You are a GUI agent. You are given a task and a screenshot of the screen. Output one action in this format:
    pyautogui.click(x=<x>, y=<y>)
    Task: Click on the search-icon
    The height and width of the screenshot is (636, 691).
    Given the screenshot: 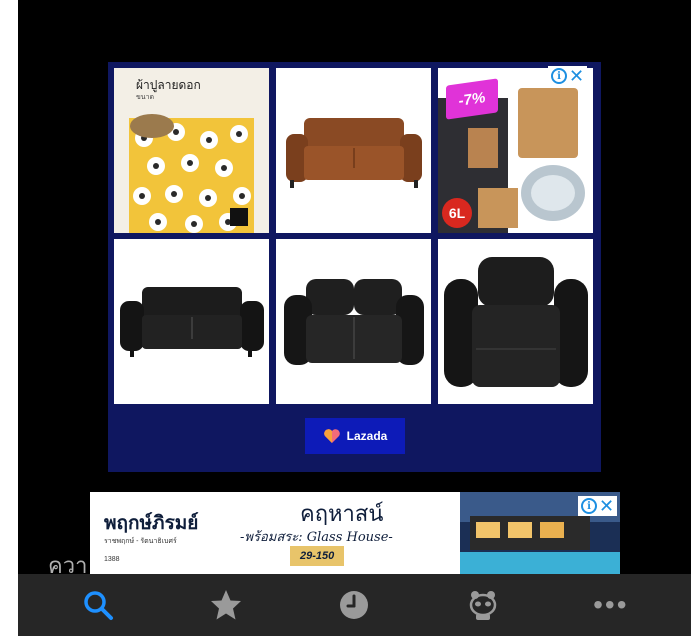 What is the action you would take?
    pyautogui.click(x=99, y=605)
    